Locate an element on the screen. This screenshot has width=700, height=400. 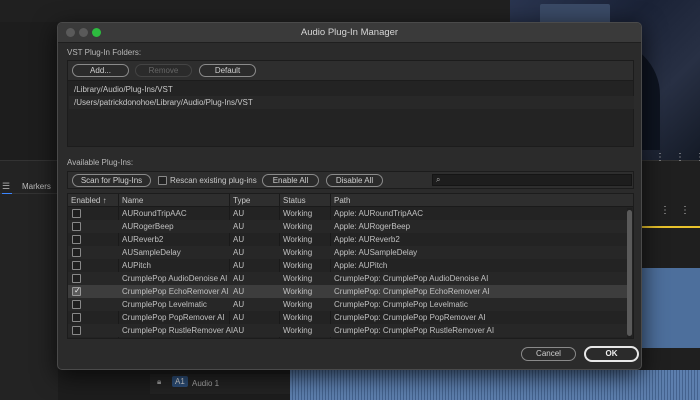
bg-video-clip is located at coordinates (668, 308).